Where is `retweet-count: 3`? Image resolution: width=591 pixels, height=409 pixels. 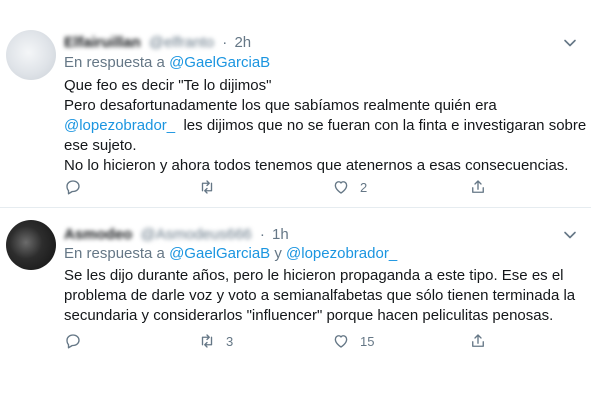
retweet-count: 3 is located at coordinates (230, 341).